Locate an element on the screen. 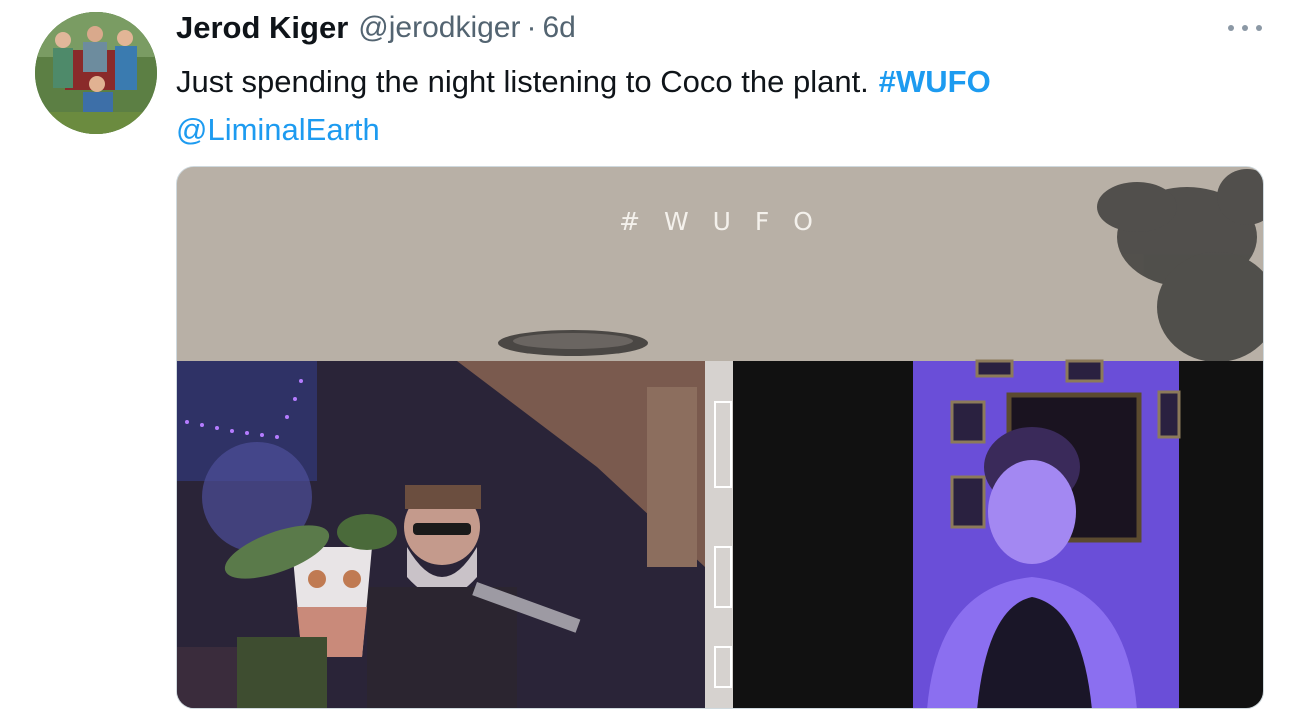 The width and height of the screenshot is (1313, 721). tweet-timestamp: 6d is located at coordinates (558, 28).